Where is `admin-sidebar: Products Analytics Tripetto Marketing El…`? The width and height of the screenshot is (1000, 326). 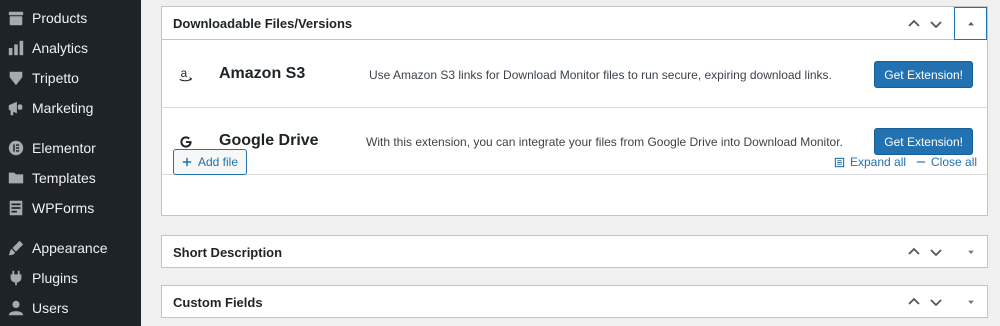 admin-sidebar: Products Analytics Tripetto Marketing El… is located at coordinates (70, 163).